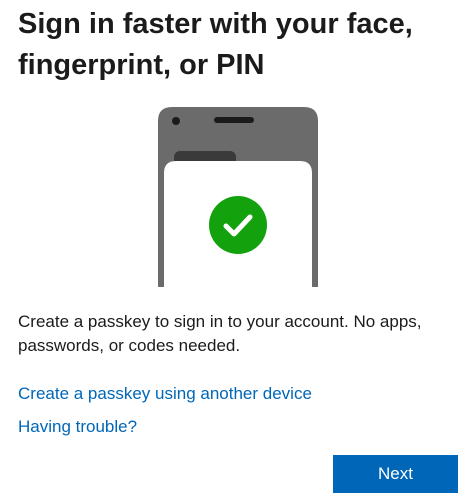 The height and width of the screenshot is (497, 463). I want to click on phone-illustration, so click(238, 197).